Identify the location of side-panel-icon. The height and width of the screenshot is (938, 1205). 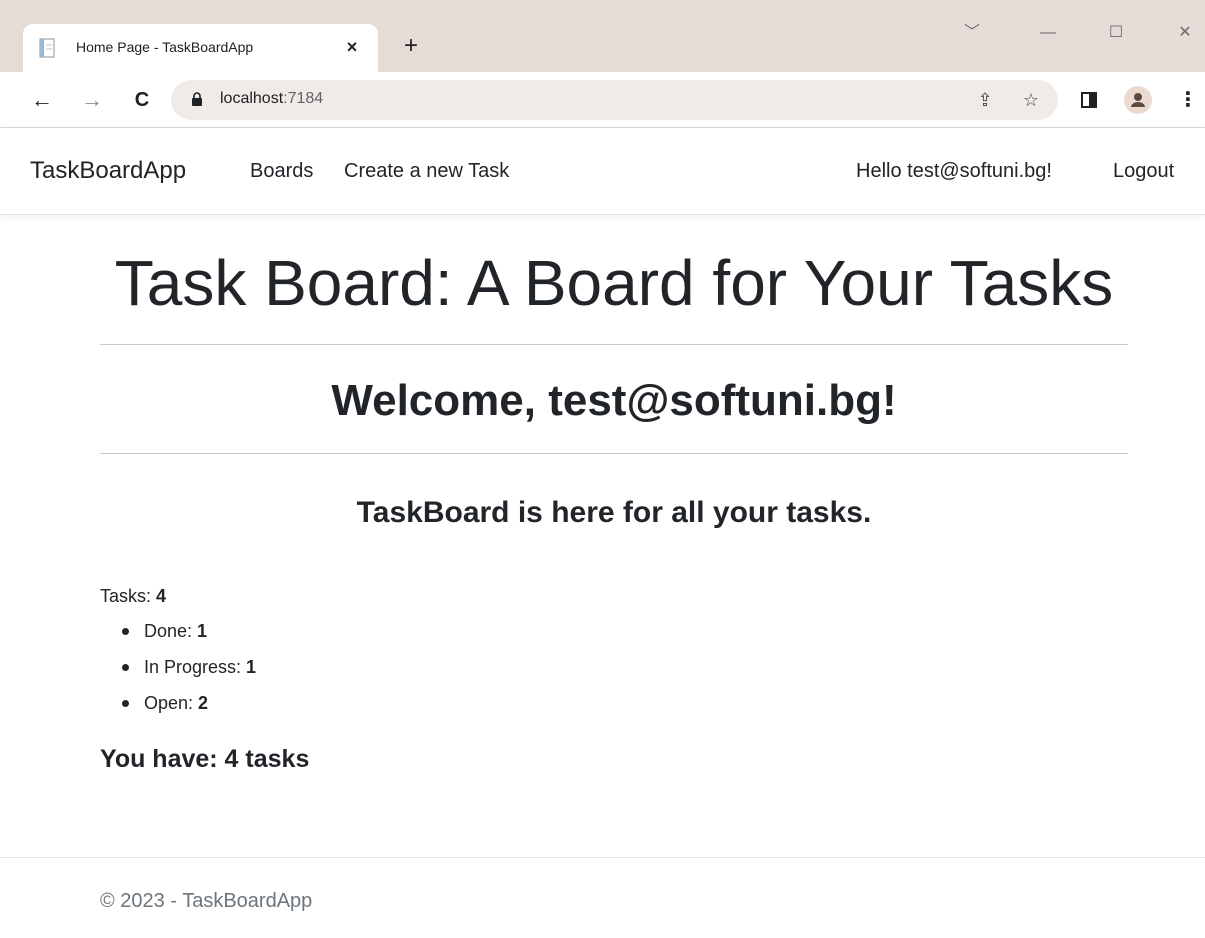
(1089, 100).